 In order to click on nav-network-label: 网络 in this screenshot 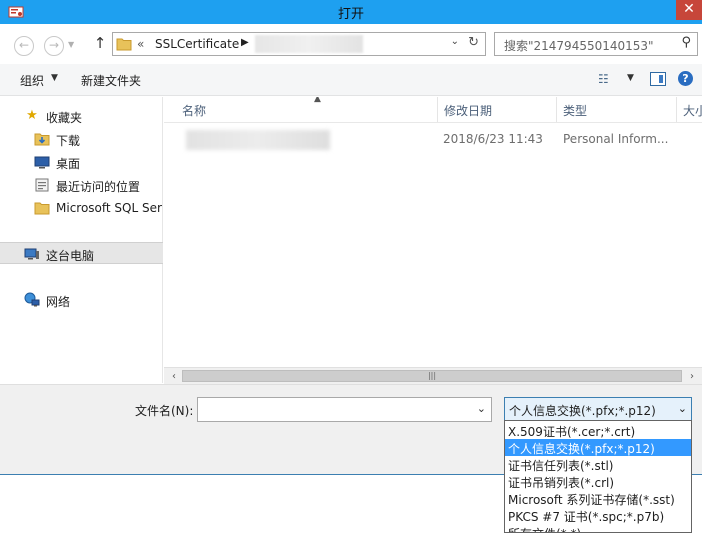, I will do `click(58, 302)`.